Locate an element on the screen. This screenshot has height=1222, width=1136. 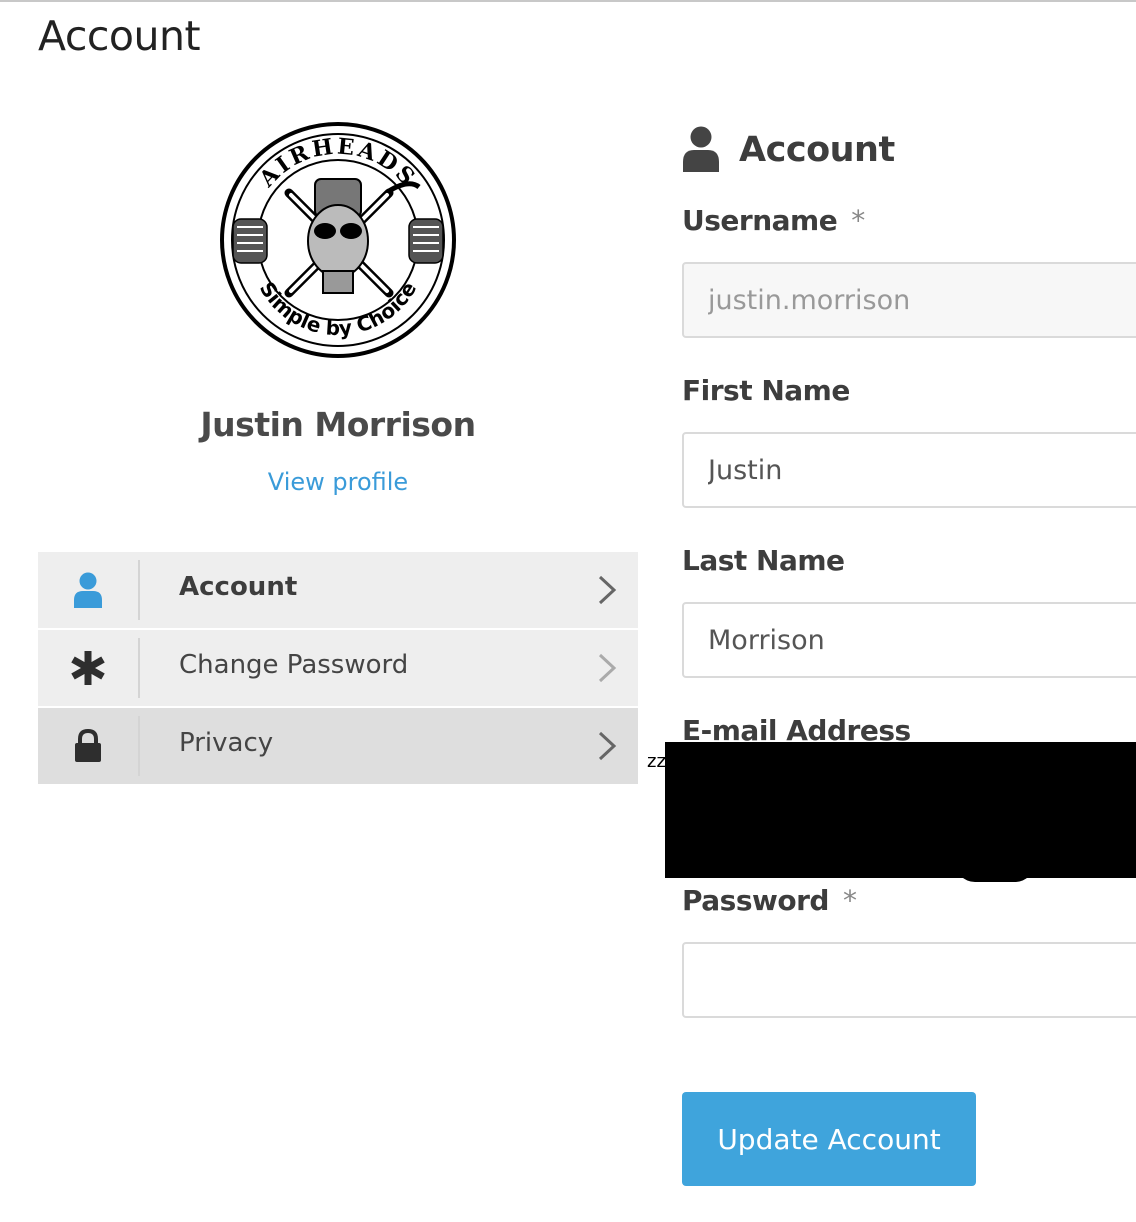
menu-item-label: Change Password is located at coordinates (294, 665).